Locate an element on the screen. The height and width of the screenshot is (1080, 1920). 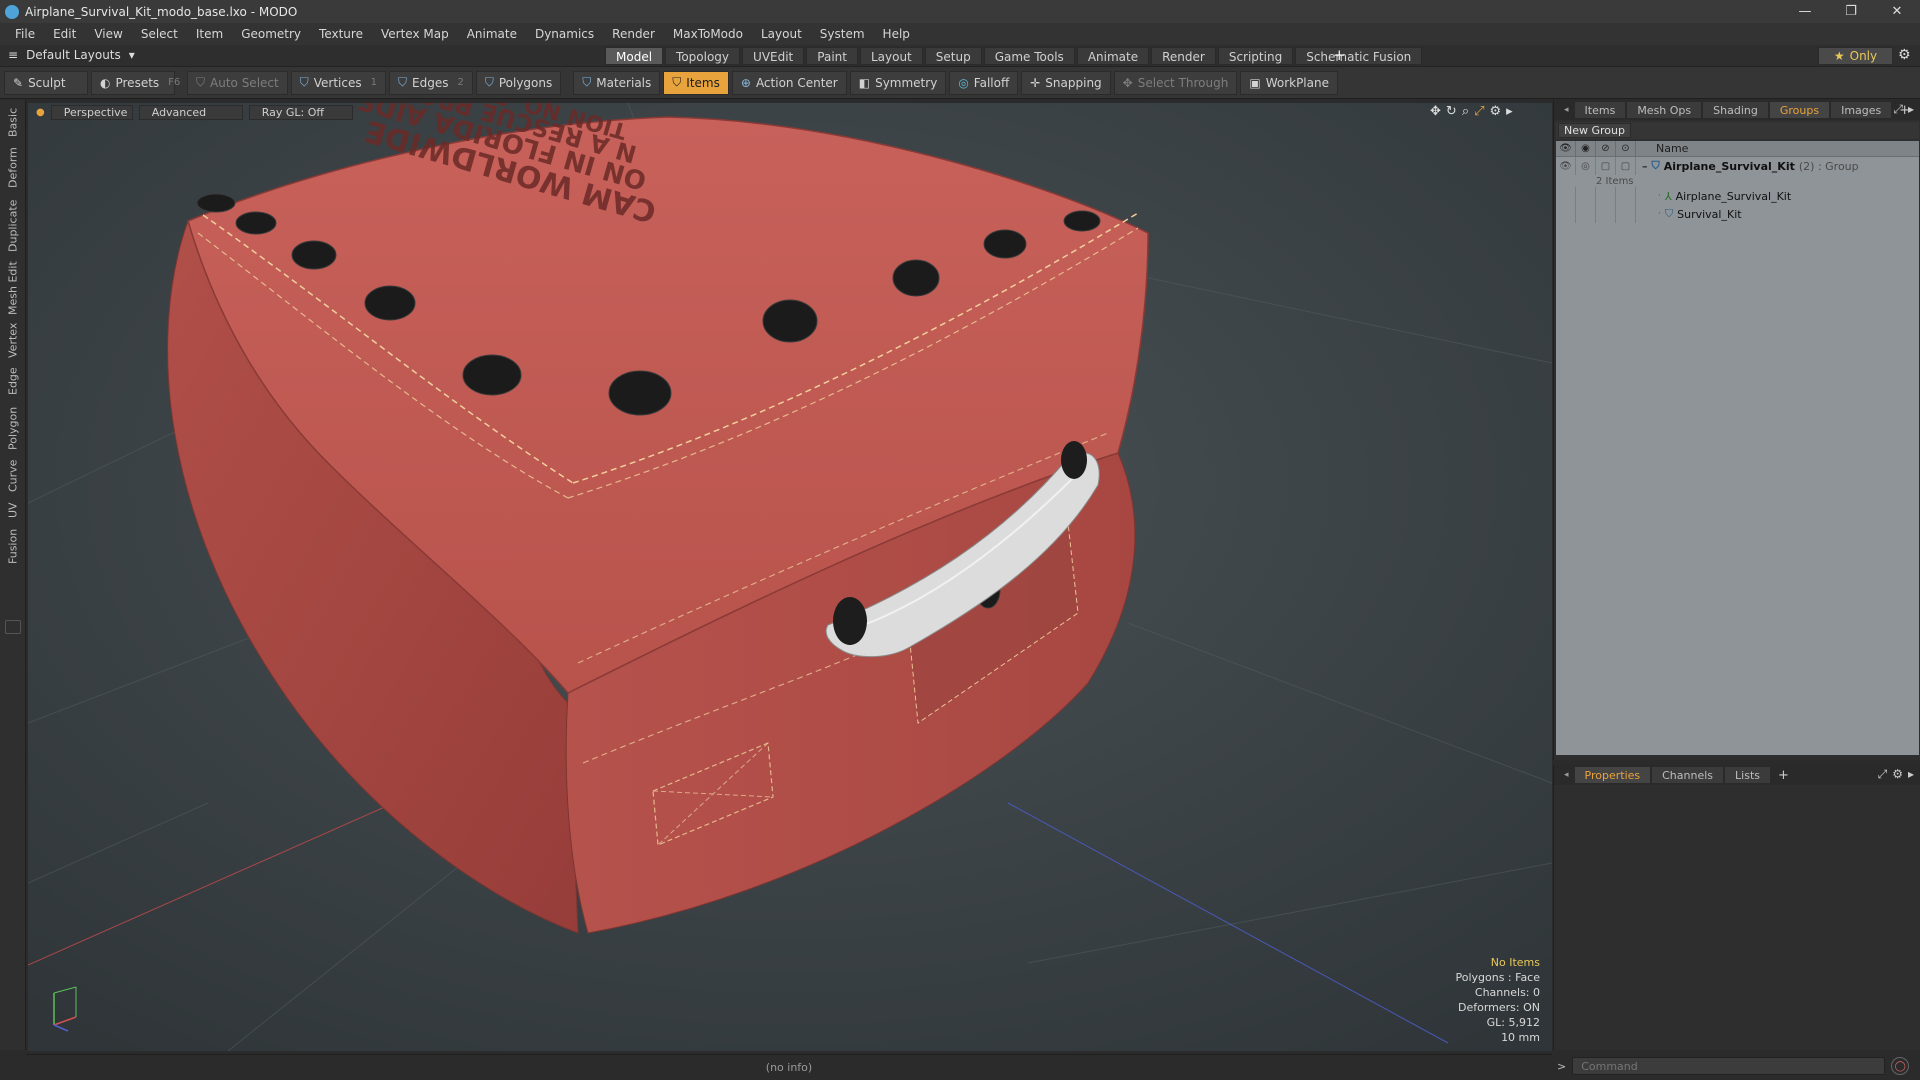
tab-channels: Channels is located at coordinates (1688, 775).